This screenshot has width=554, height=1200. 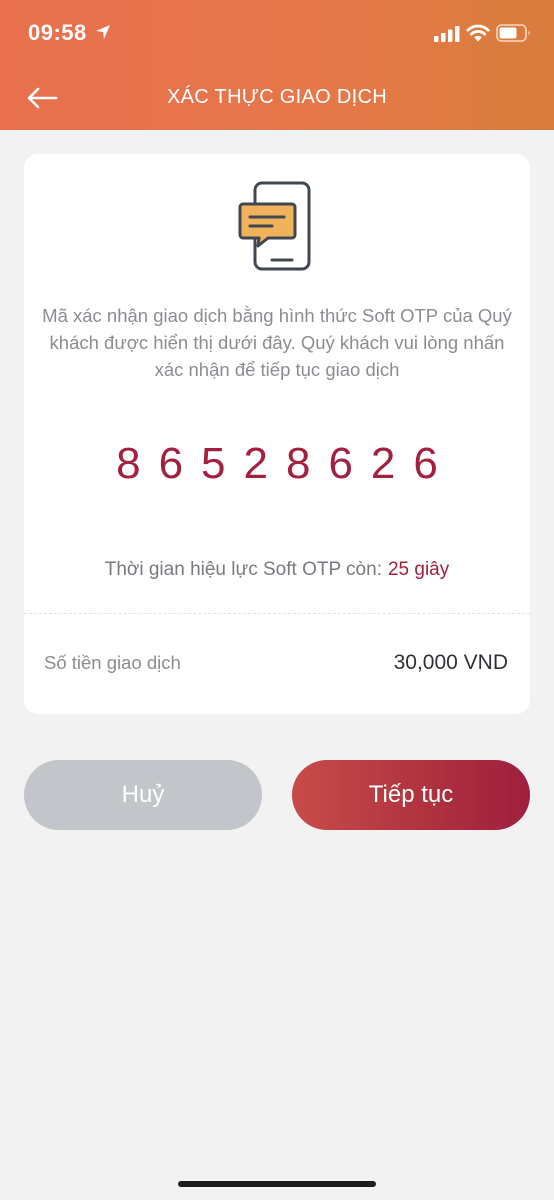 What do you see at coordinates (103, 32) in the screenshot?
I see `location-arrow-icon` at bounding box center [103, 32].